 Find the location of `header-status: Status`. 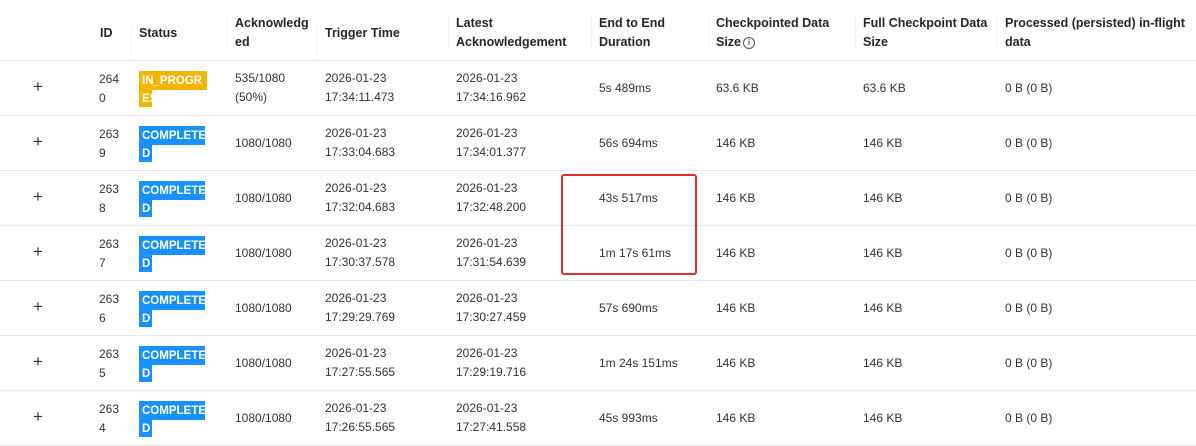

header-status: Status is located at coordinates (154, 41).